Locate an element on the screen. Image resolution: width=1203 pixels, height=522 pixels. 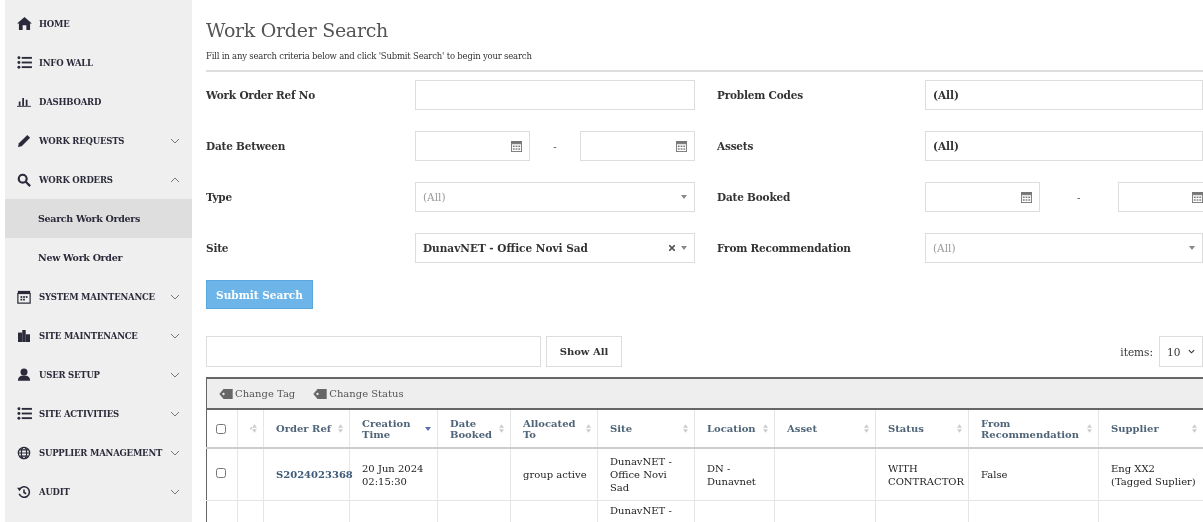
field-label: Site is located at coordinates (217, 248).